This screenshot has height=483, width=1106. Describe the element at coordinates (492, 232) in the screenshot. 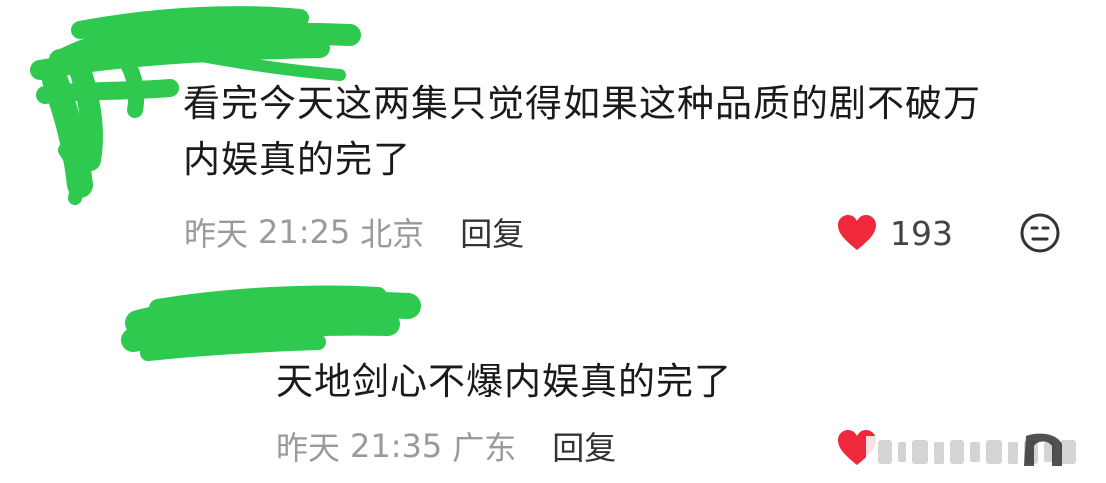

I see `comment-1-reply-button: 回复` at that location.